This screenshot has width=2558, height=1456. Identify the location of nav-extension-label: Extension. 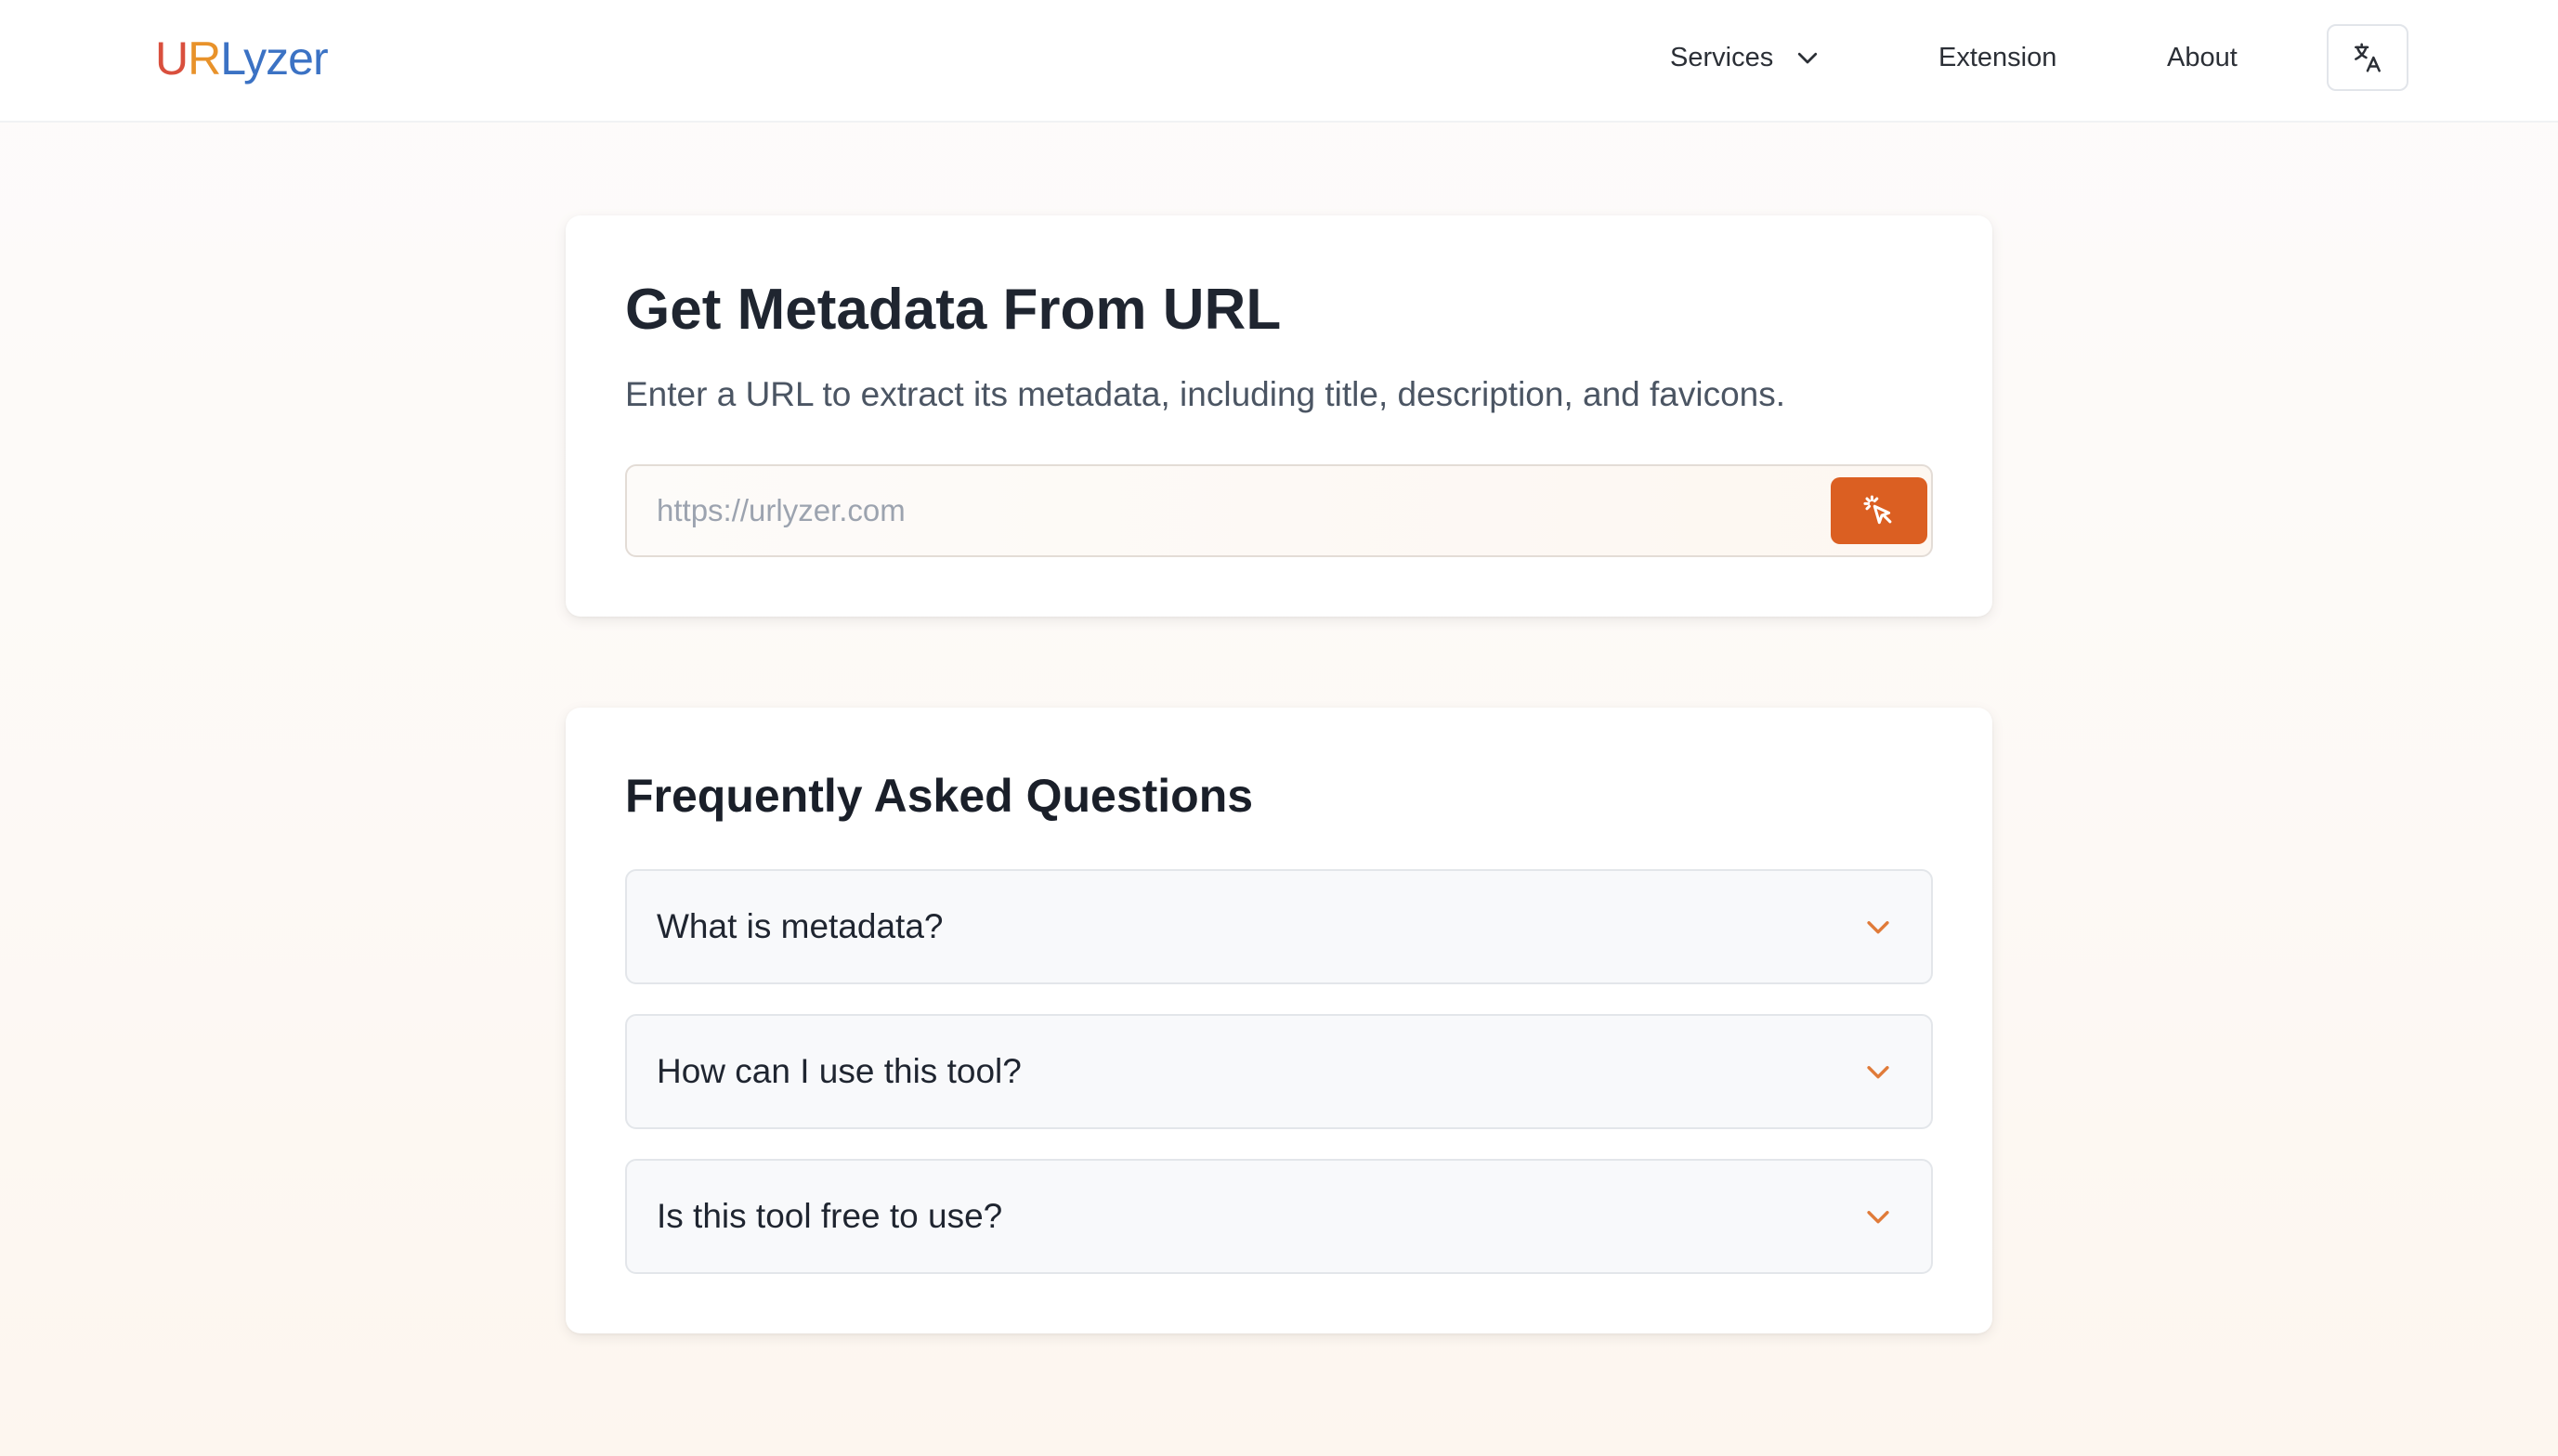
(1997, 57).